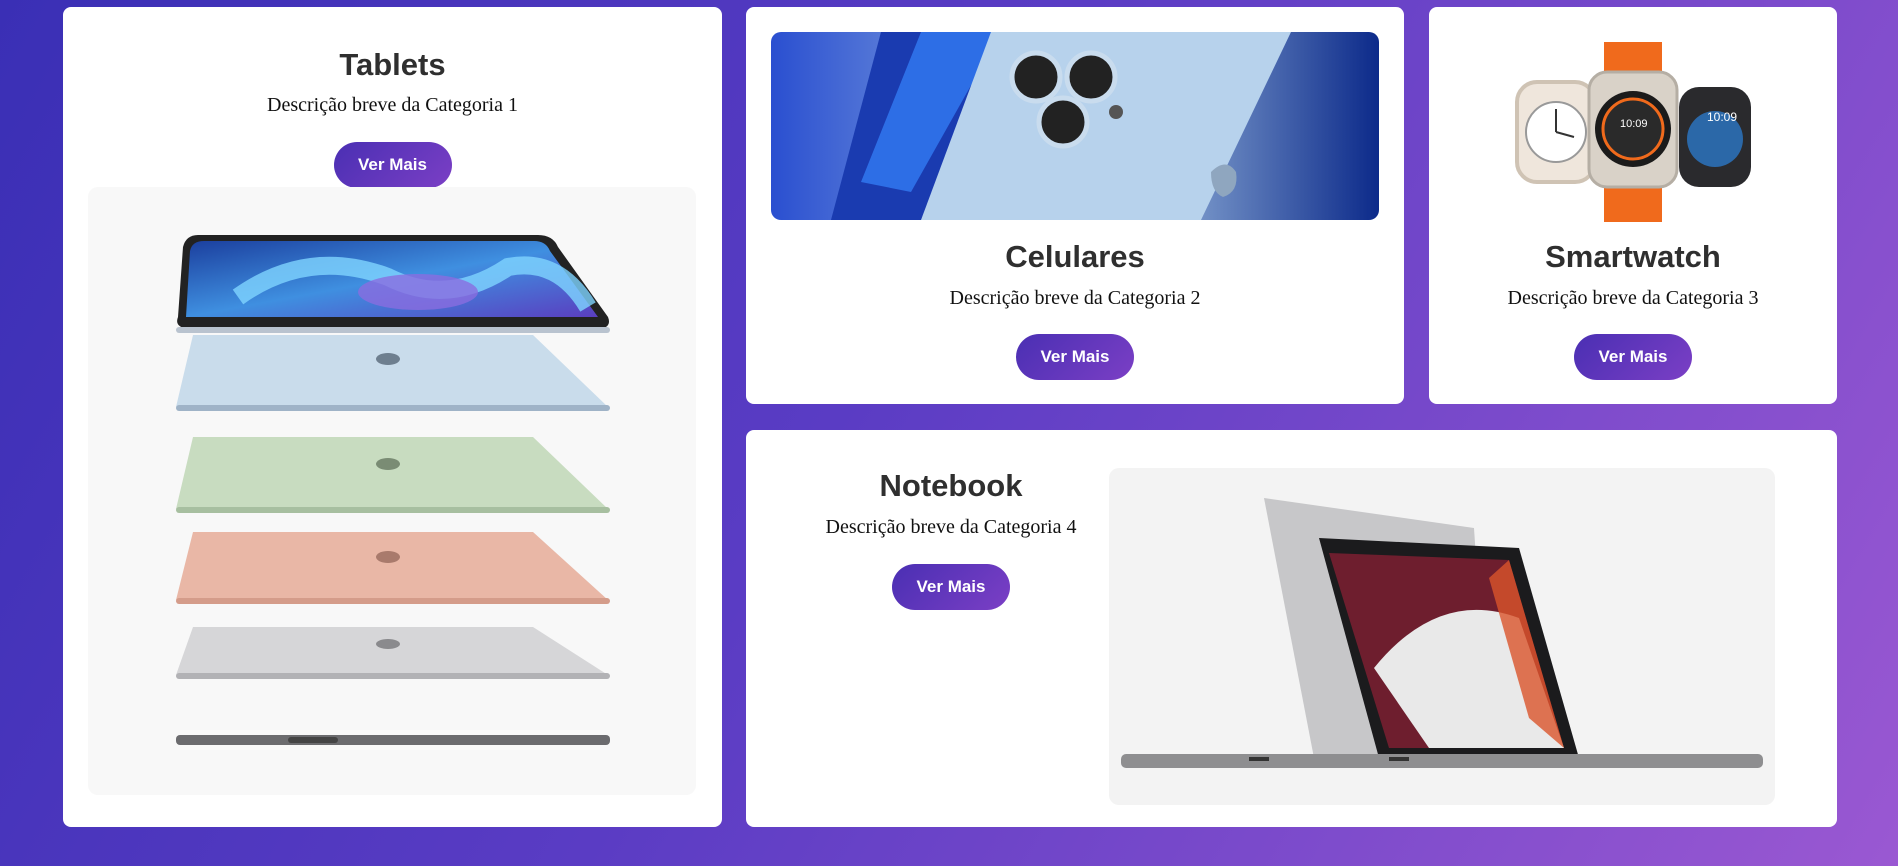 Image resolution: width=1898 pixels, height=866 pixels. Describe the element at coordinates (1075, 126) in the screenshot. I see `celulares-image` at that location.